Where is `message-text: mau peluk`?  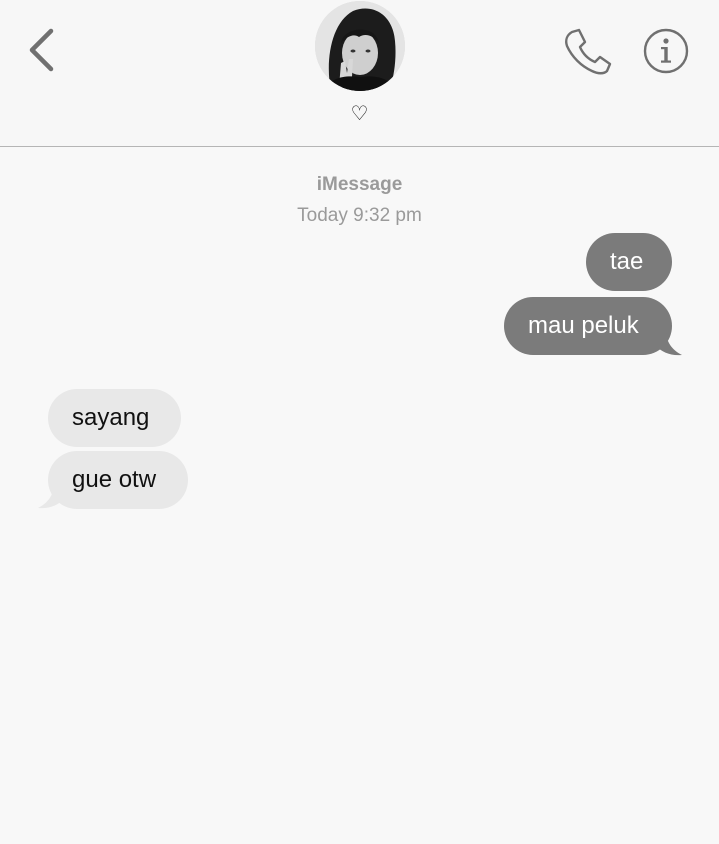 message-text: mau peluk is located at coordinates (583, 325).